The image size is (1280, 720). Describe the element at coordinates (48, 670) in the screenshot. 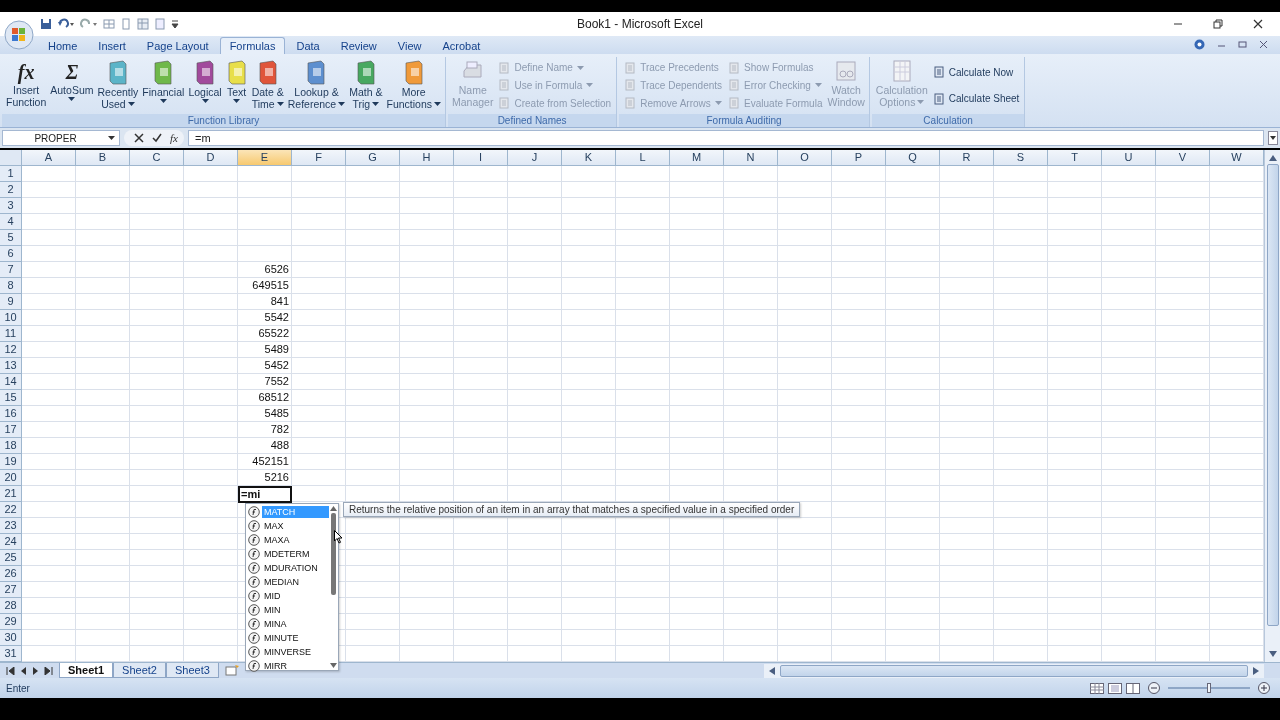

I see `last-sheet-icon` at that location.